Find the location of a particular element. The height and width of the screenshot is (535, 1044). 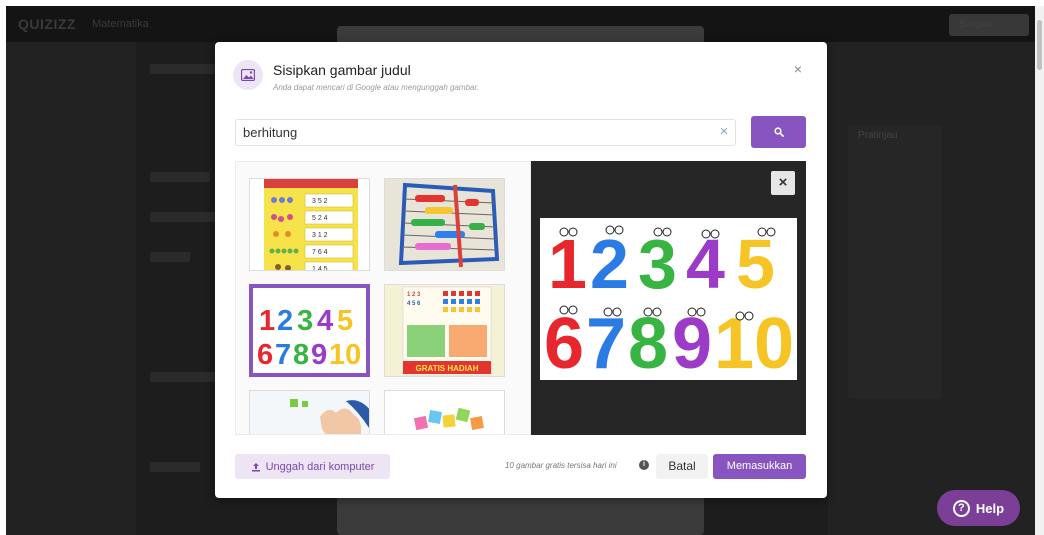

preview-number: 10 is located at coordinates (754, 342).